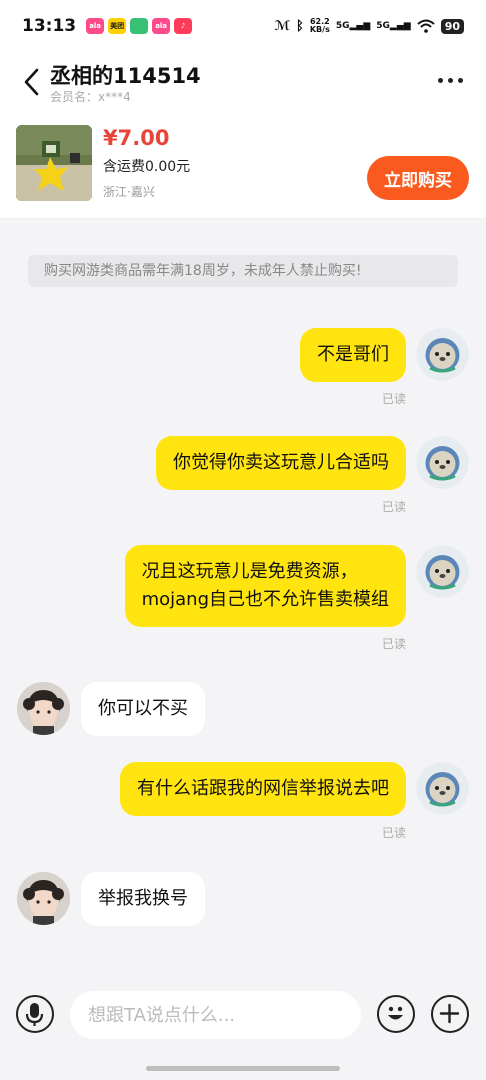  What do you see at coordinates (243, 271) in the screenshot?
I see `age-notice: 购买网游类商品需年满18周岁，未成年人禁止购买!` at bounding box center [243, 271].